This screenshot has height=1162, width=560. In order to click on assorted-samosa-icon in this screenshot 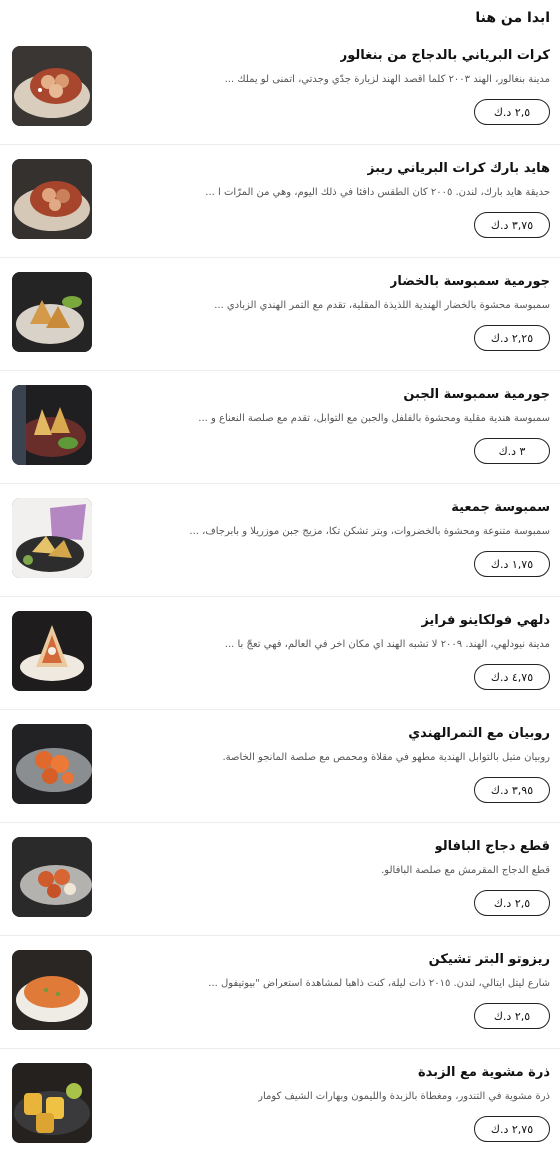, I will do `click(52, 538)`.